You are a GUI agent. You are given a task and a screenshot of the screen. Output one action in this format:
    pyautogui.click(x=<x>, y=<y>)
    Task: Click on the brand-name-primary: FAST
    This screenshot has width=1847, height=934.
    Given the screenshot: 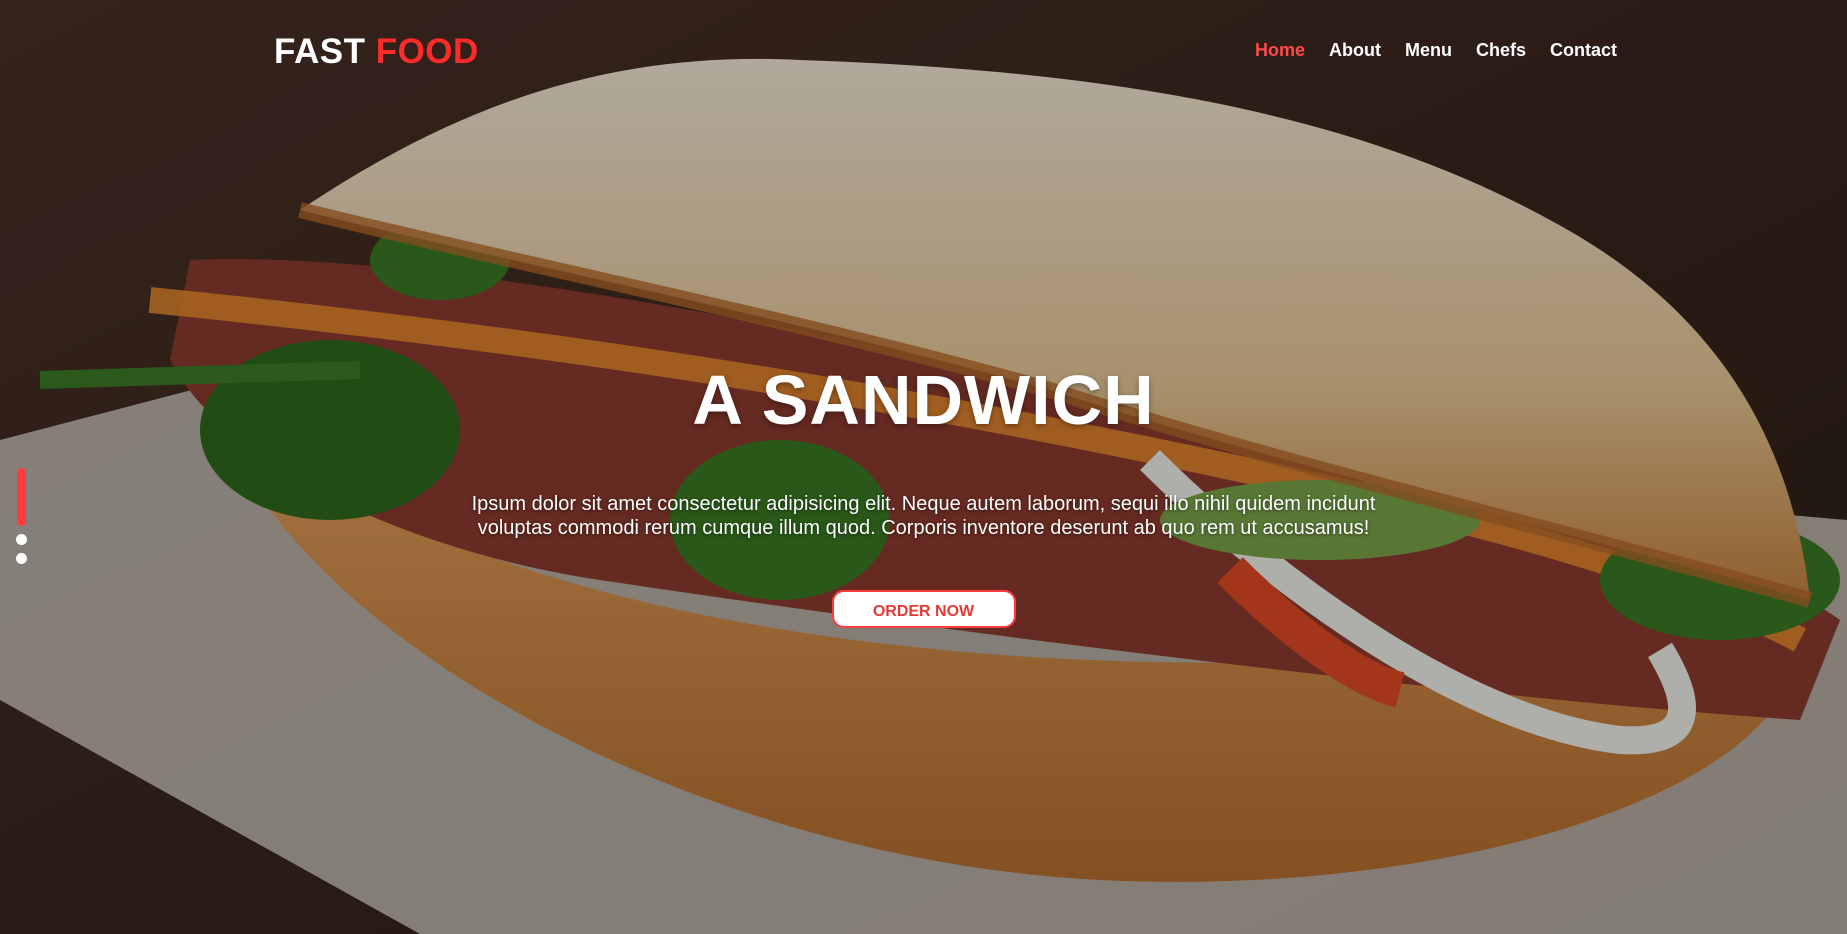 What is the action you would take?
    pyautogui.click(x=320, y=51)
    